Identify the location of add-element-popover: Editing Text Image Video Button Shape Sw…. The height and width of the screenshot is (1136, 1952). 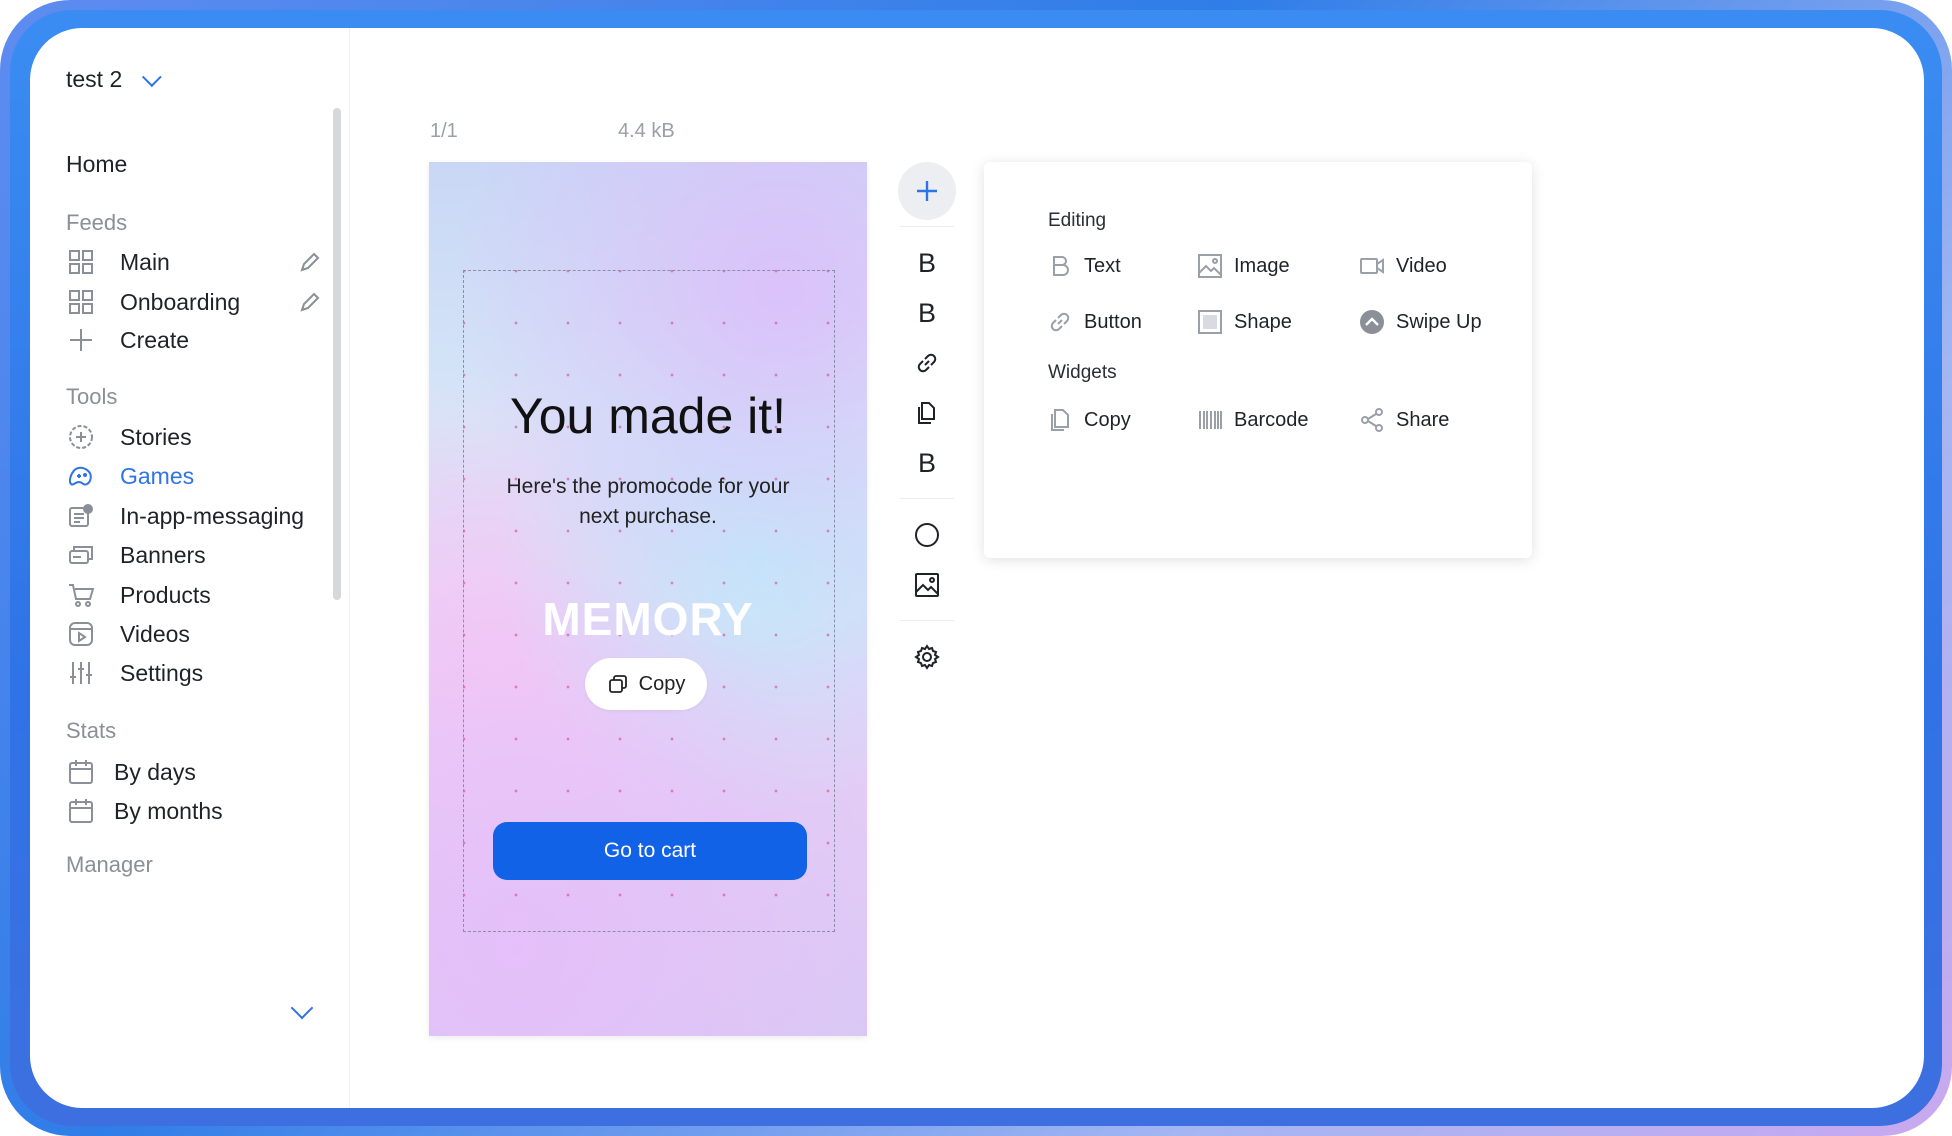
(1258, 360).